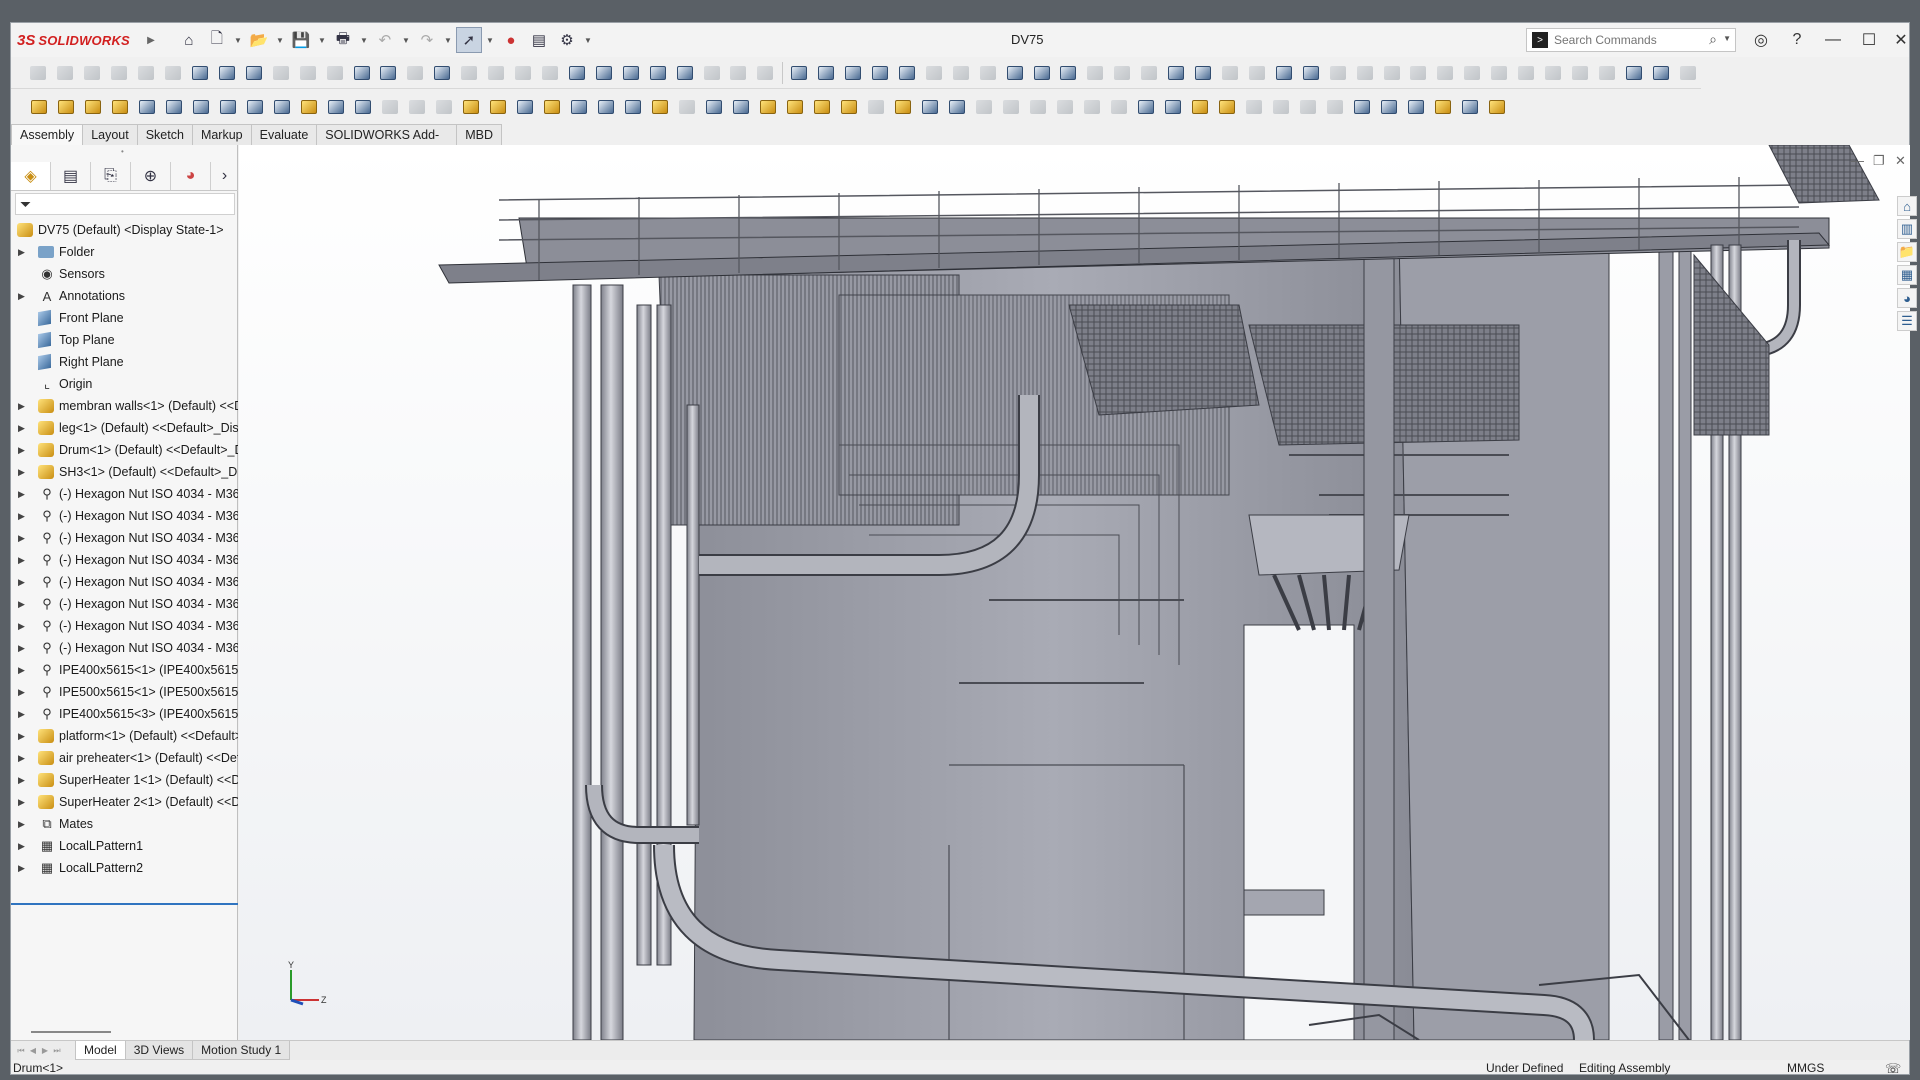  I want to click on tree-item: ▶ A Annotations, so click(124, 296).